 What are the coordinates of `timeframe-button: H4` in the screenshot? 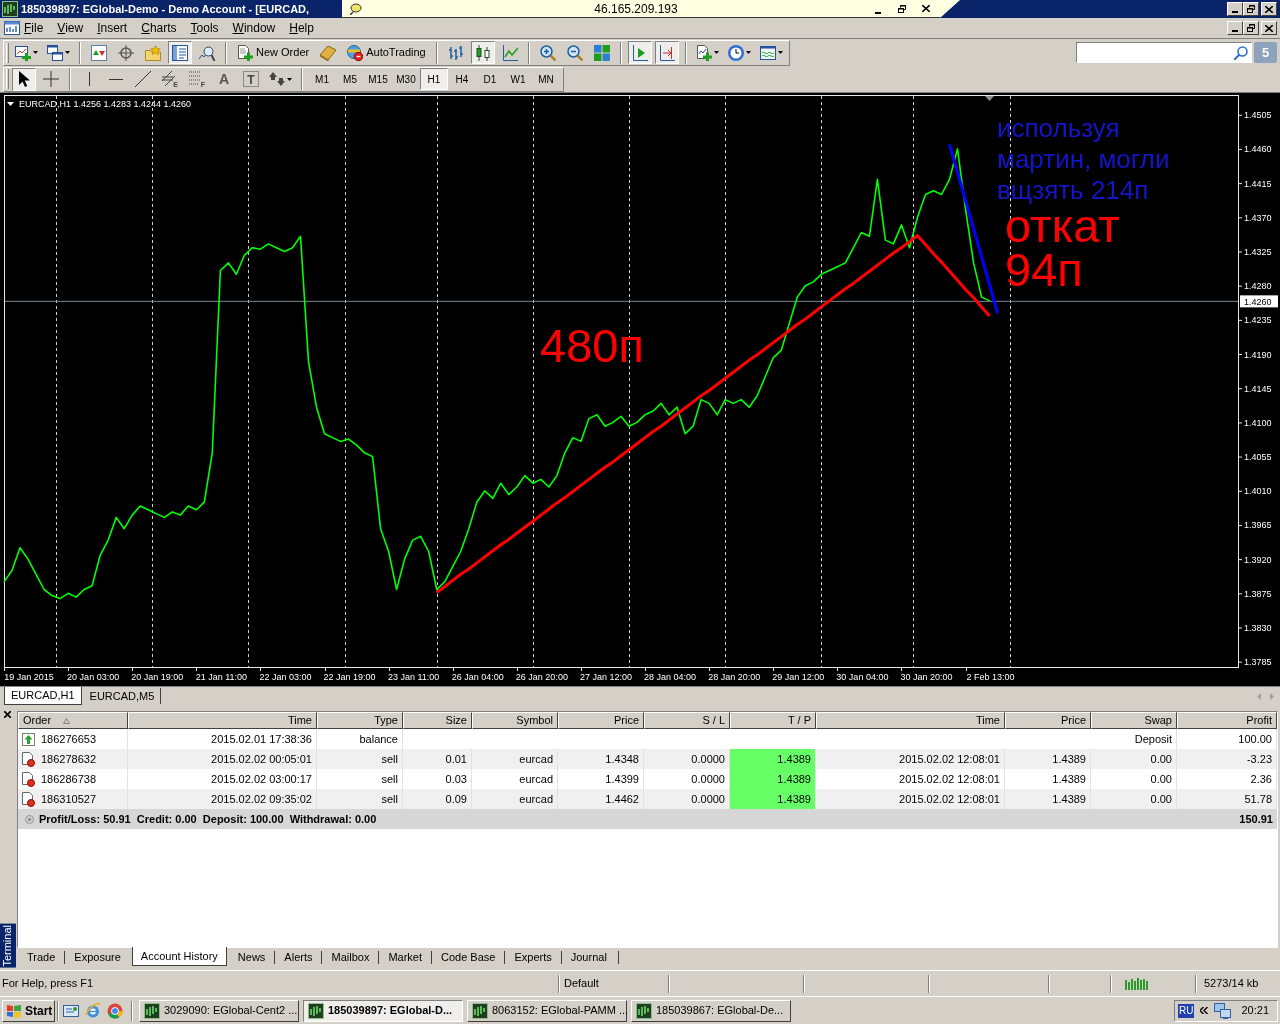 It's located at (462, 79).